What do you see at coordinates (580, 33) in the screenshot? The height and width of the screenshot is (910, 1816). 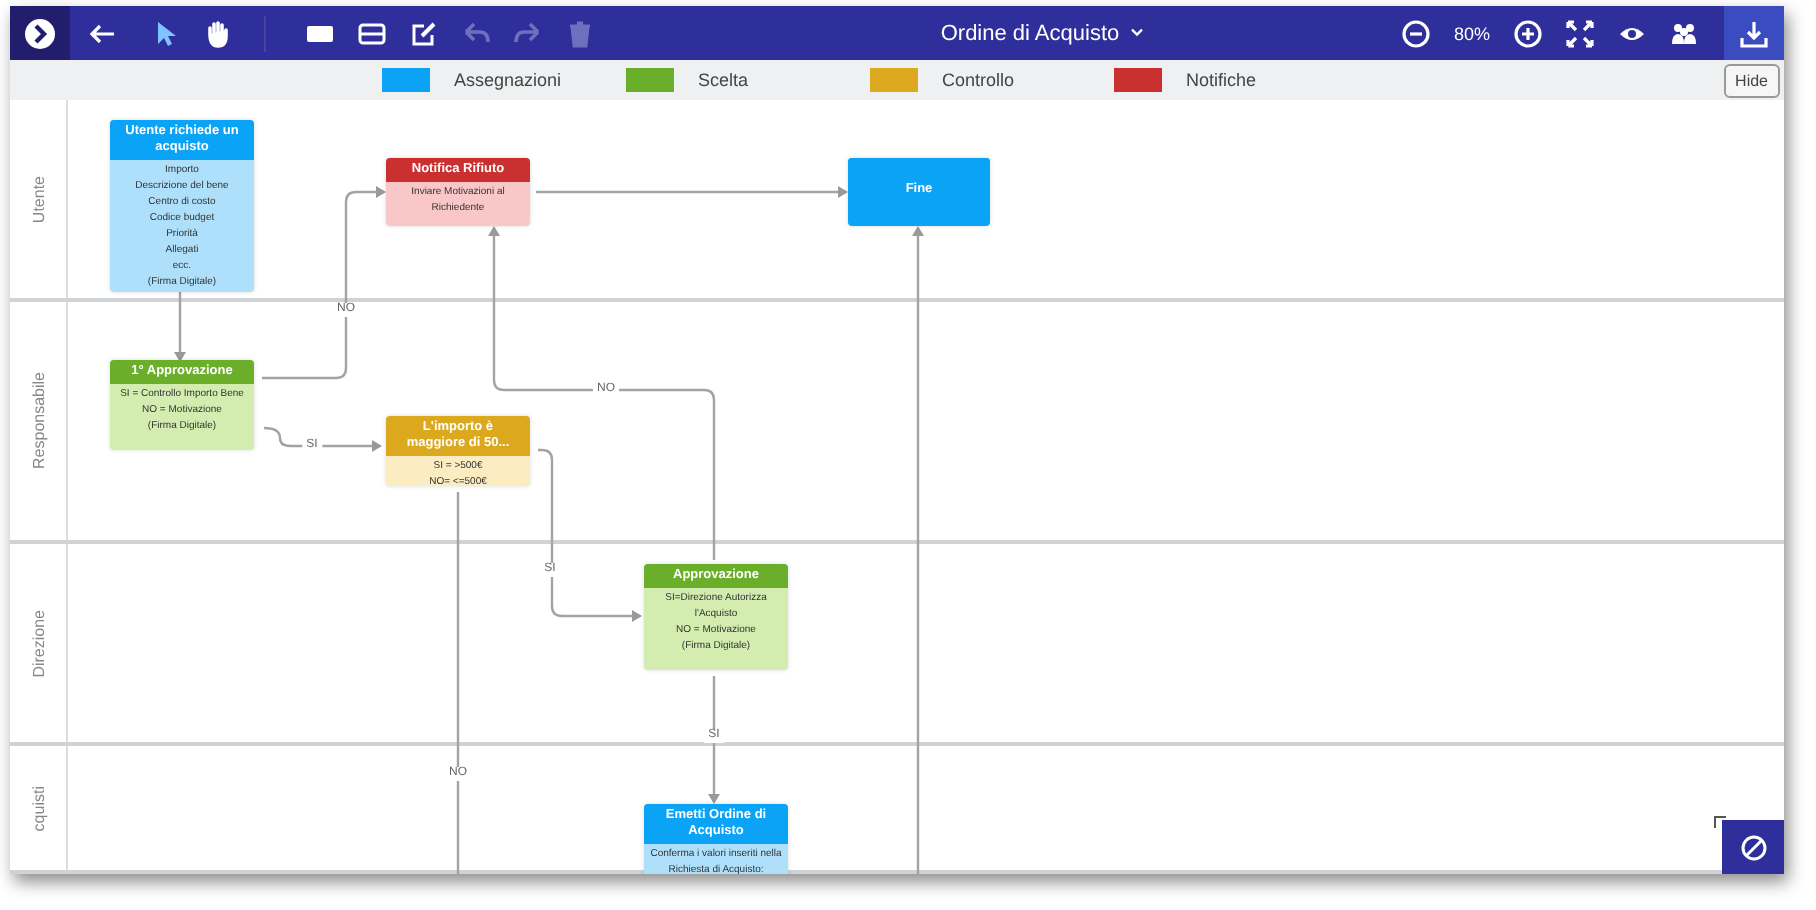 I see `trash-icon` at bounding box center [580, 33].